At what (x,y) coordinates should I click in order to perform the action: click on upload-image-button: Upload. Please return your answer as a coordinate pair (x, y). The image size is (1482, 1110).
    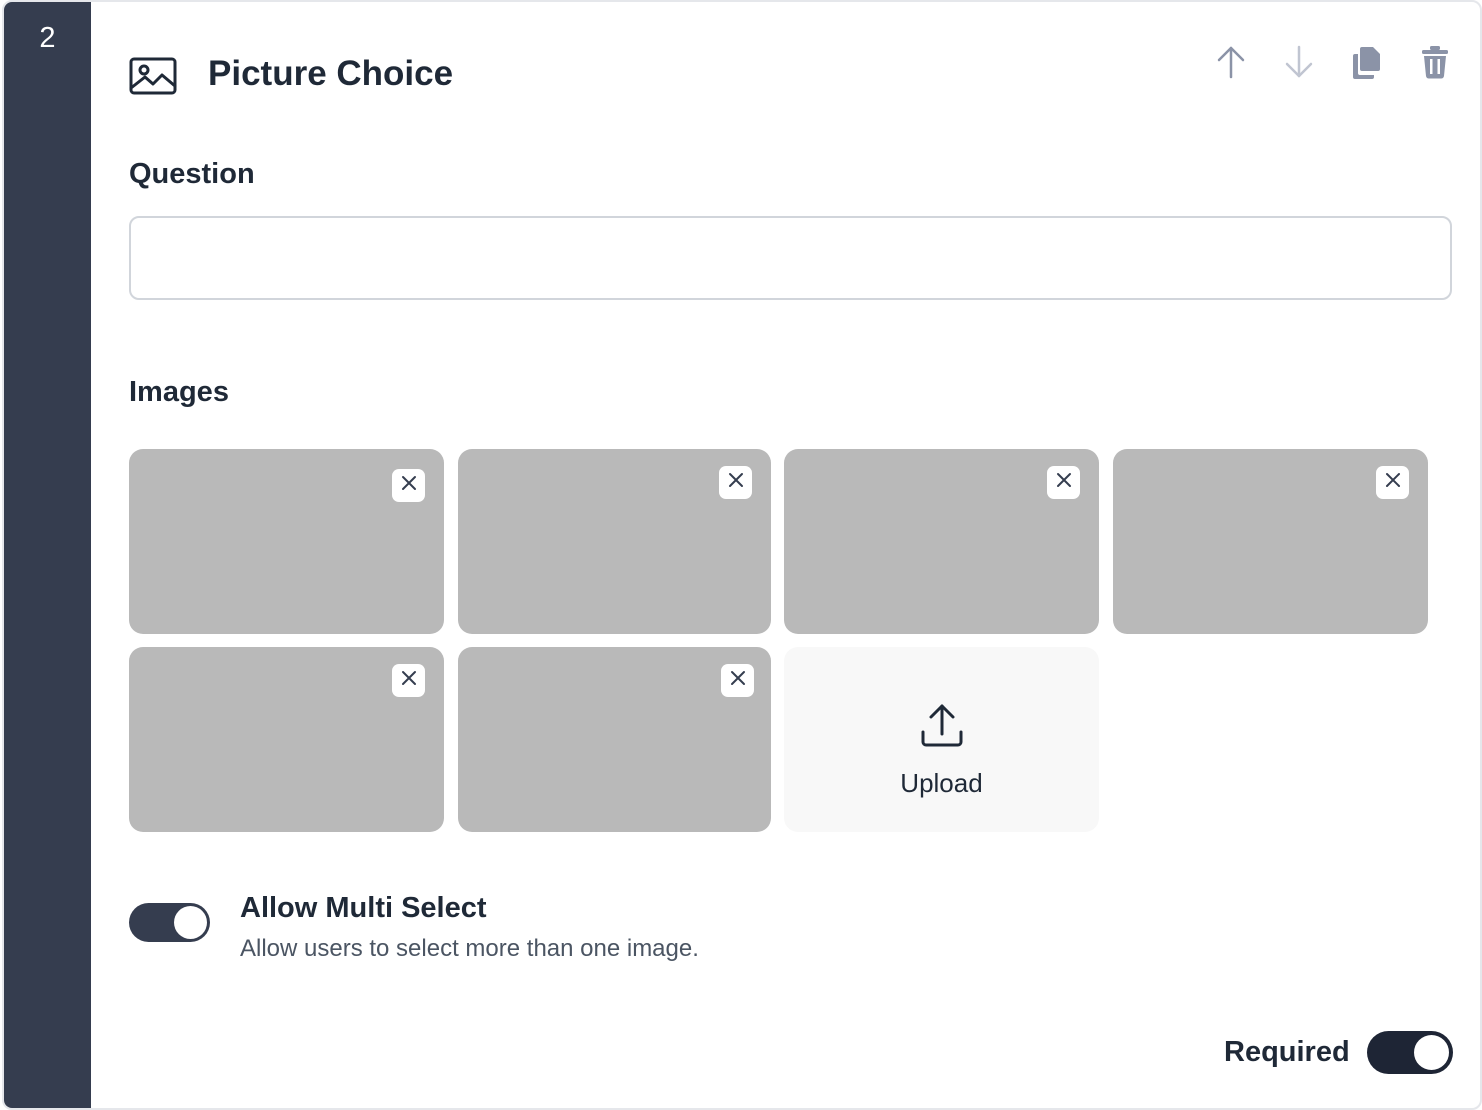
    Looking at the image, I should click on (941, 739).